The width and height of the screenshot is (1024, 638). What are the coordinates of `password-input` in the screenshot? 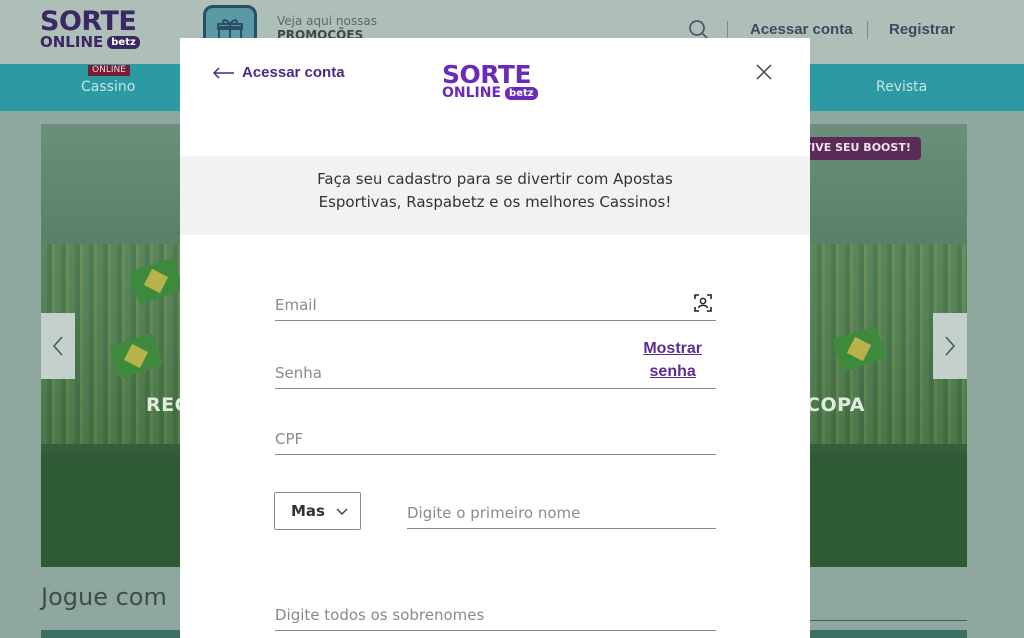 It's located at (445, 373).